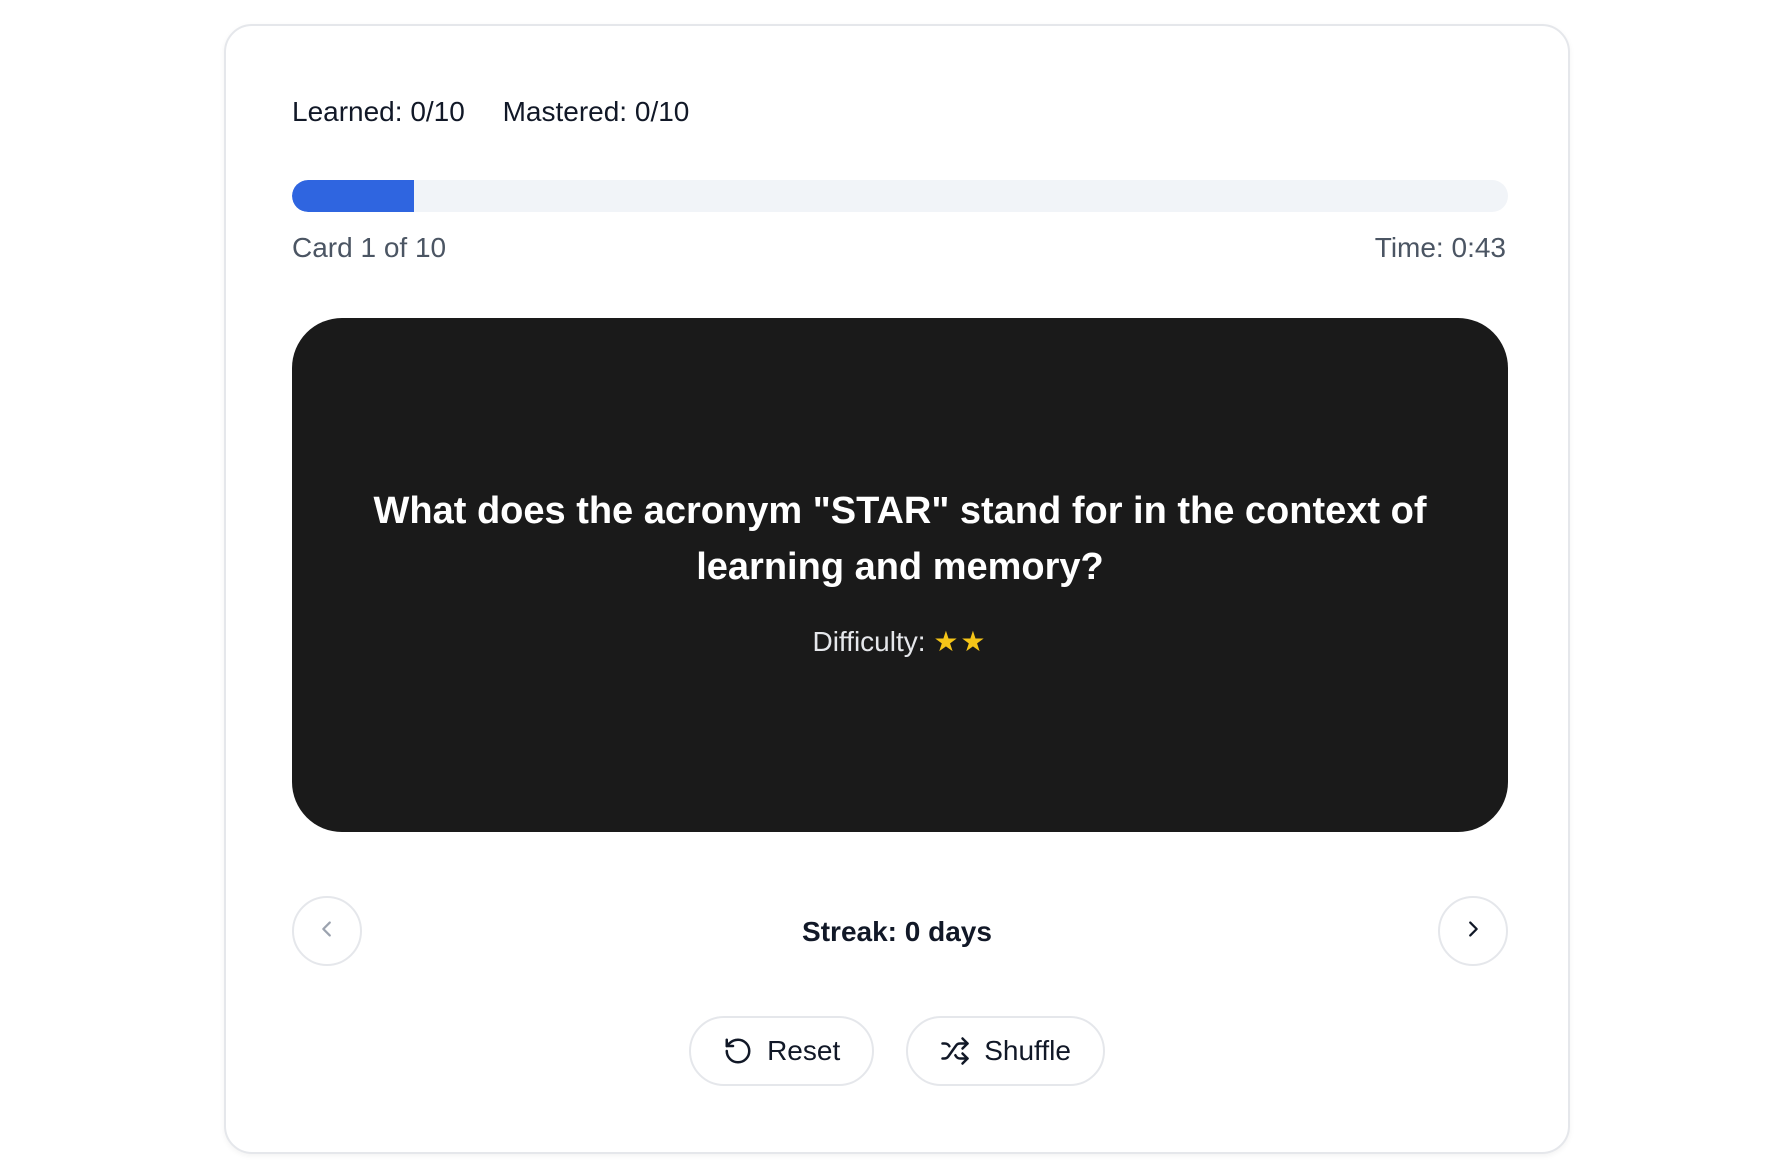 The width and height of the screenshot is (1772, 1166). What do you see at coordinates (369, 247) in the screenshot?
I see `card-counter: Card 1 of 10` at bounding box center [369, 247].